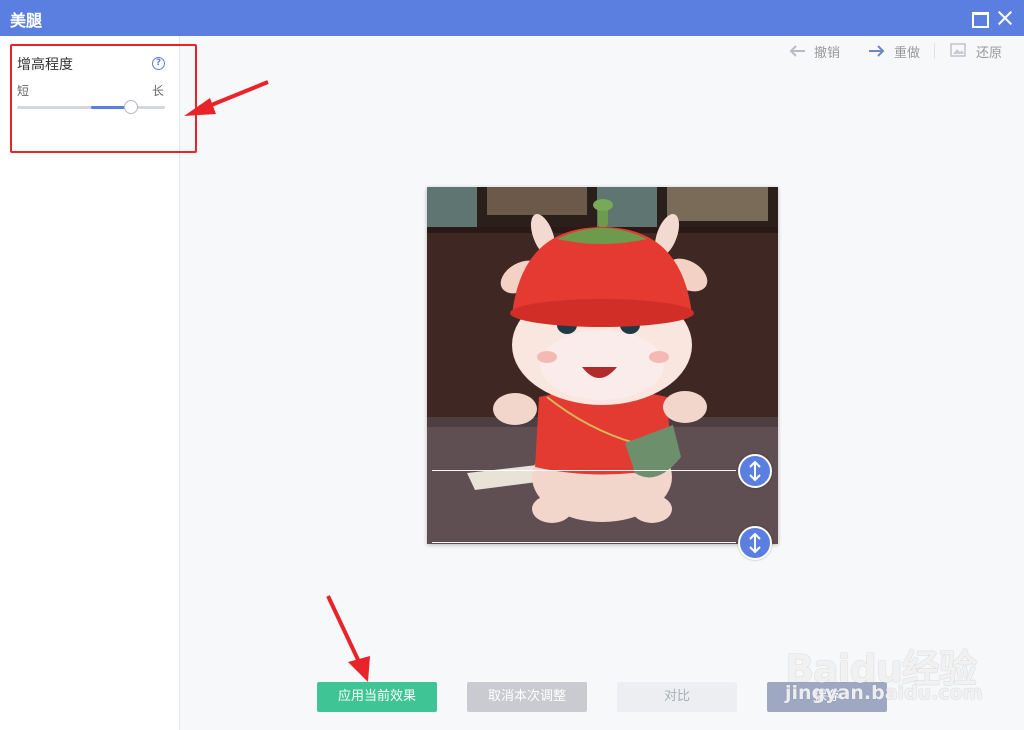 The width and height of the screenshot is (1024, 730). I want to click on lower-drag-handle, so click(755, 543).